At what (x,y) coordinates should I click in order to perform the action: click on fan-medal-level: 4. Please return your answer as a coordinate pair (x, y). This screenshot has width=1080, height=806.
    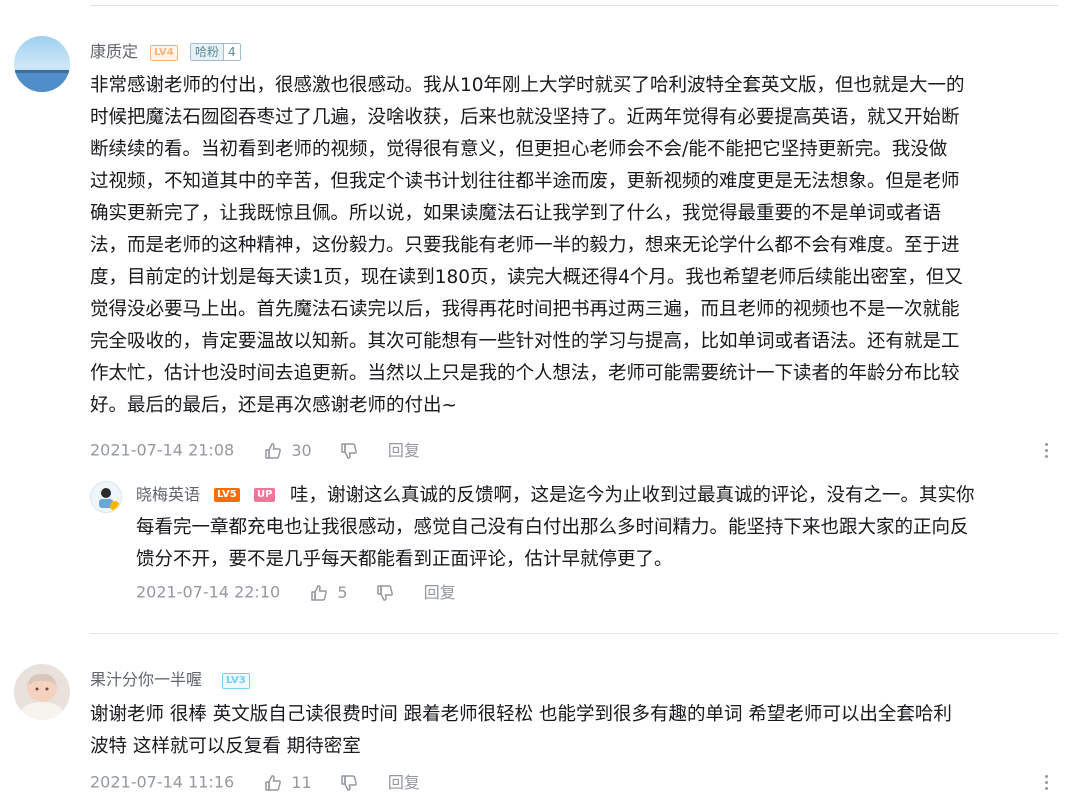
    Looking at the image, I should click on (231, 52).